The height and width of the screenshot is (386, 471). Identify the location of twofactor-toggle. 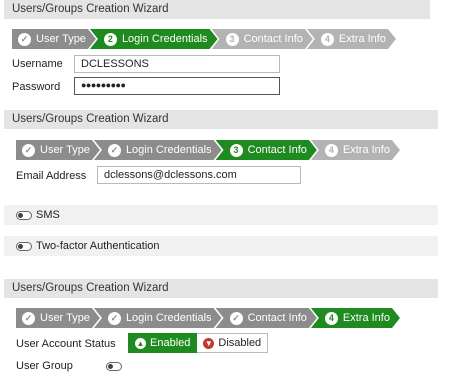
(24, 246).